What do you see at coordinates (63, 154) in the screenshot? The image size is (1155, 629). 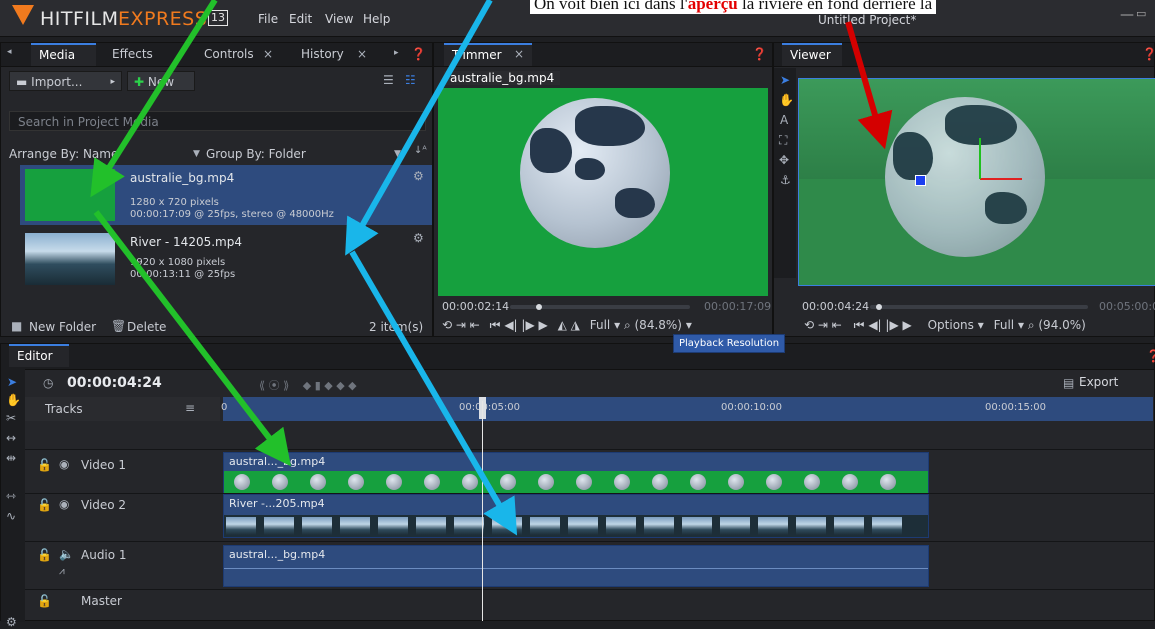 I see `arrange-by-dropdown: Arrange By: Name` at bounding box center [63, 154].